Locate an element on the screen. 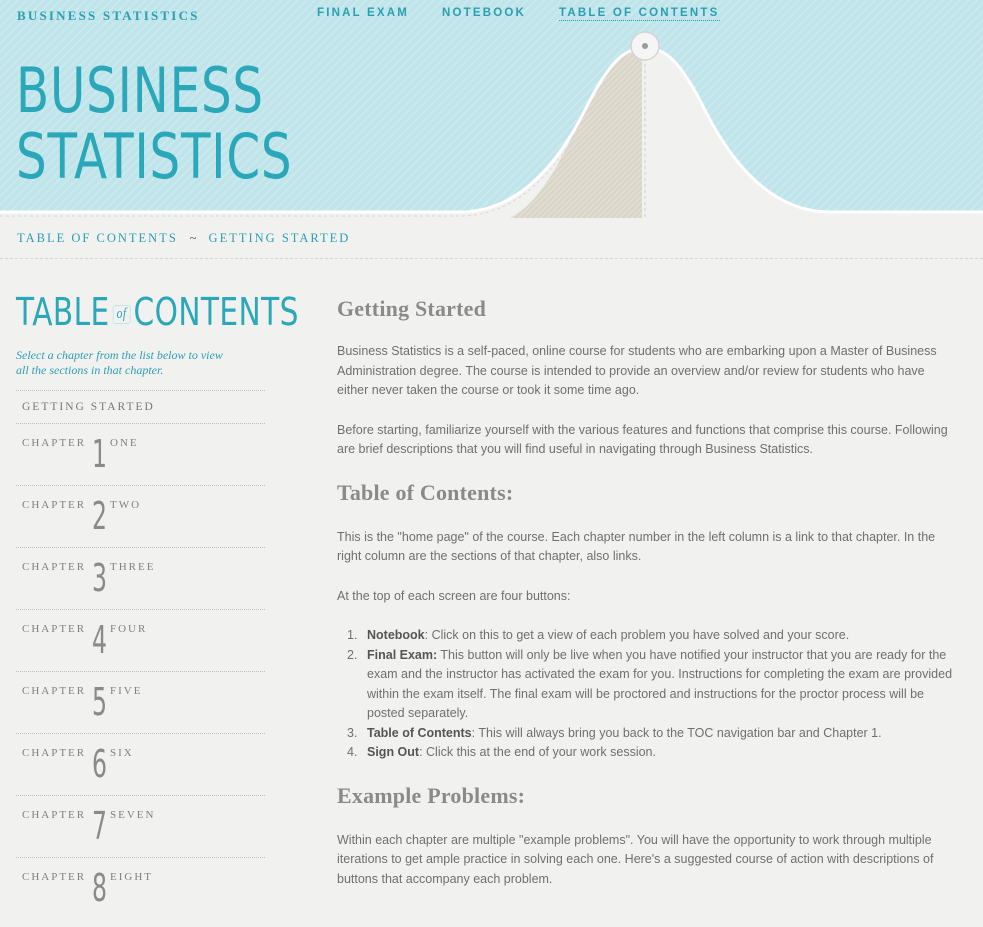 The image size is (983, 927). chapter-word: EIGHT is located at coordinates (131, 877).